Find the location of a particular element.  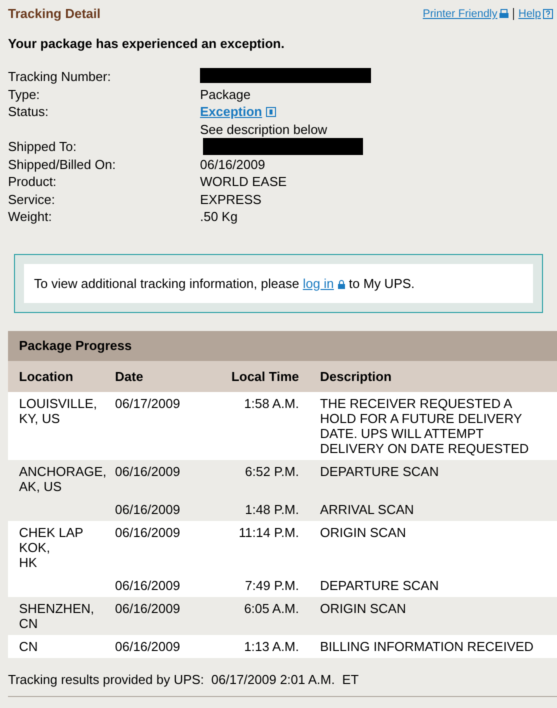

location-cell: SHENZHEN, CN is located at coordinates (56, 616).